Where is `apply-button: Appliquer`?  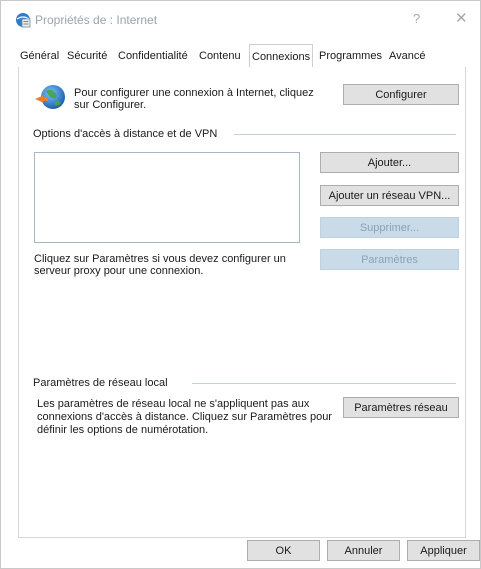 apply-button: Appliquer is located at coordinates (443, 550).